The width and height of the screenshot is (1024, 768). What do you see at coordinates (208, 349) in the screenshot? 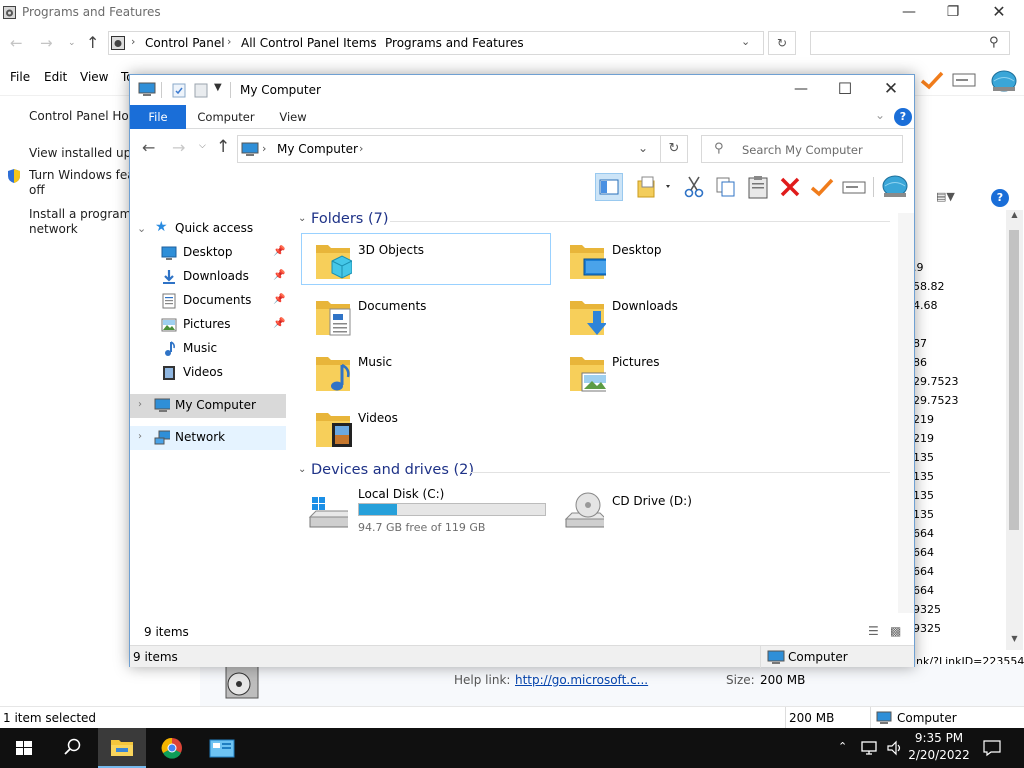
I see `nav-quick-music: Music` at bounding box center [208, 349].